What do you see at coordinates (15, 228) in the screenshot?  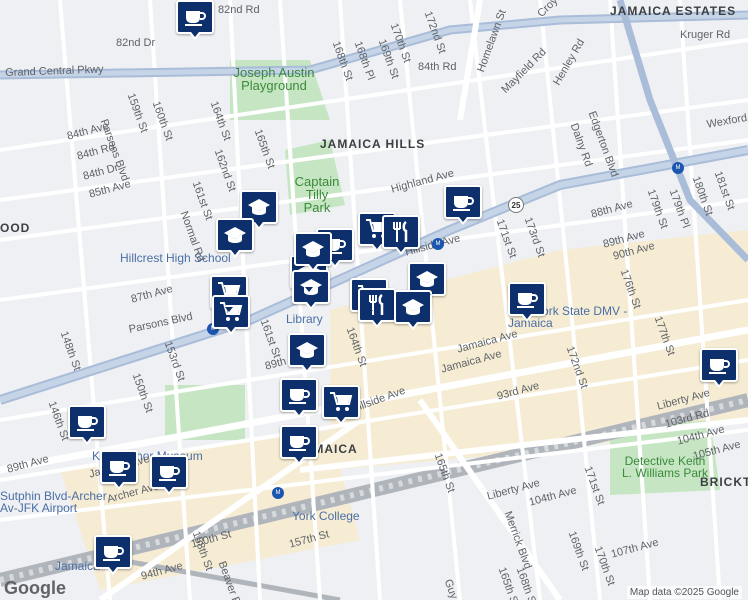 I see `area-label-ood: OOD` at bounding box center [15, 228].